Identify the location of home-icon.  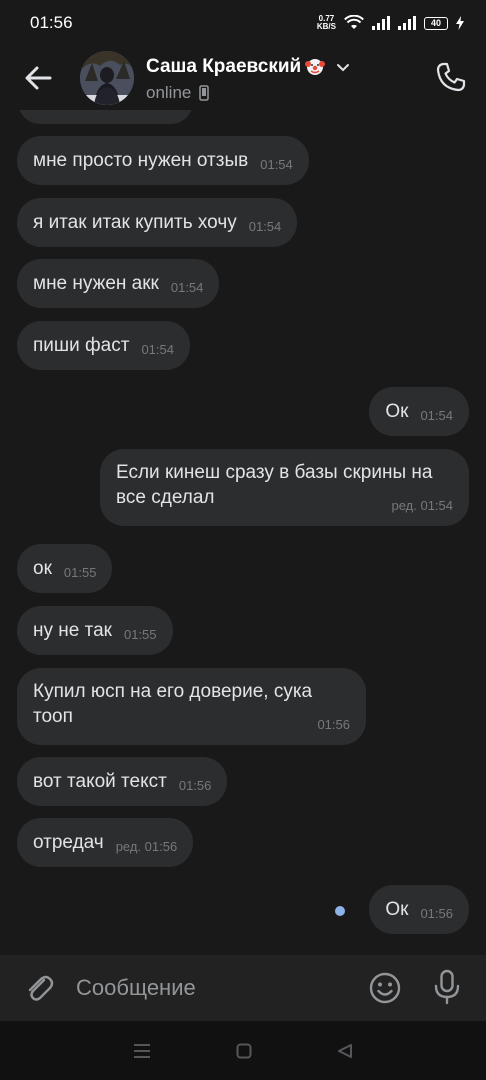
(244, 1051).